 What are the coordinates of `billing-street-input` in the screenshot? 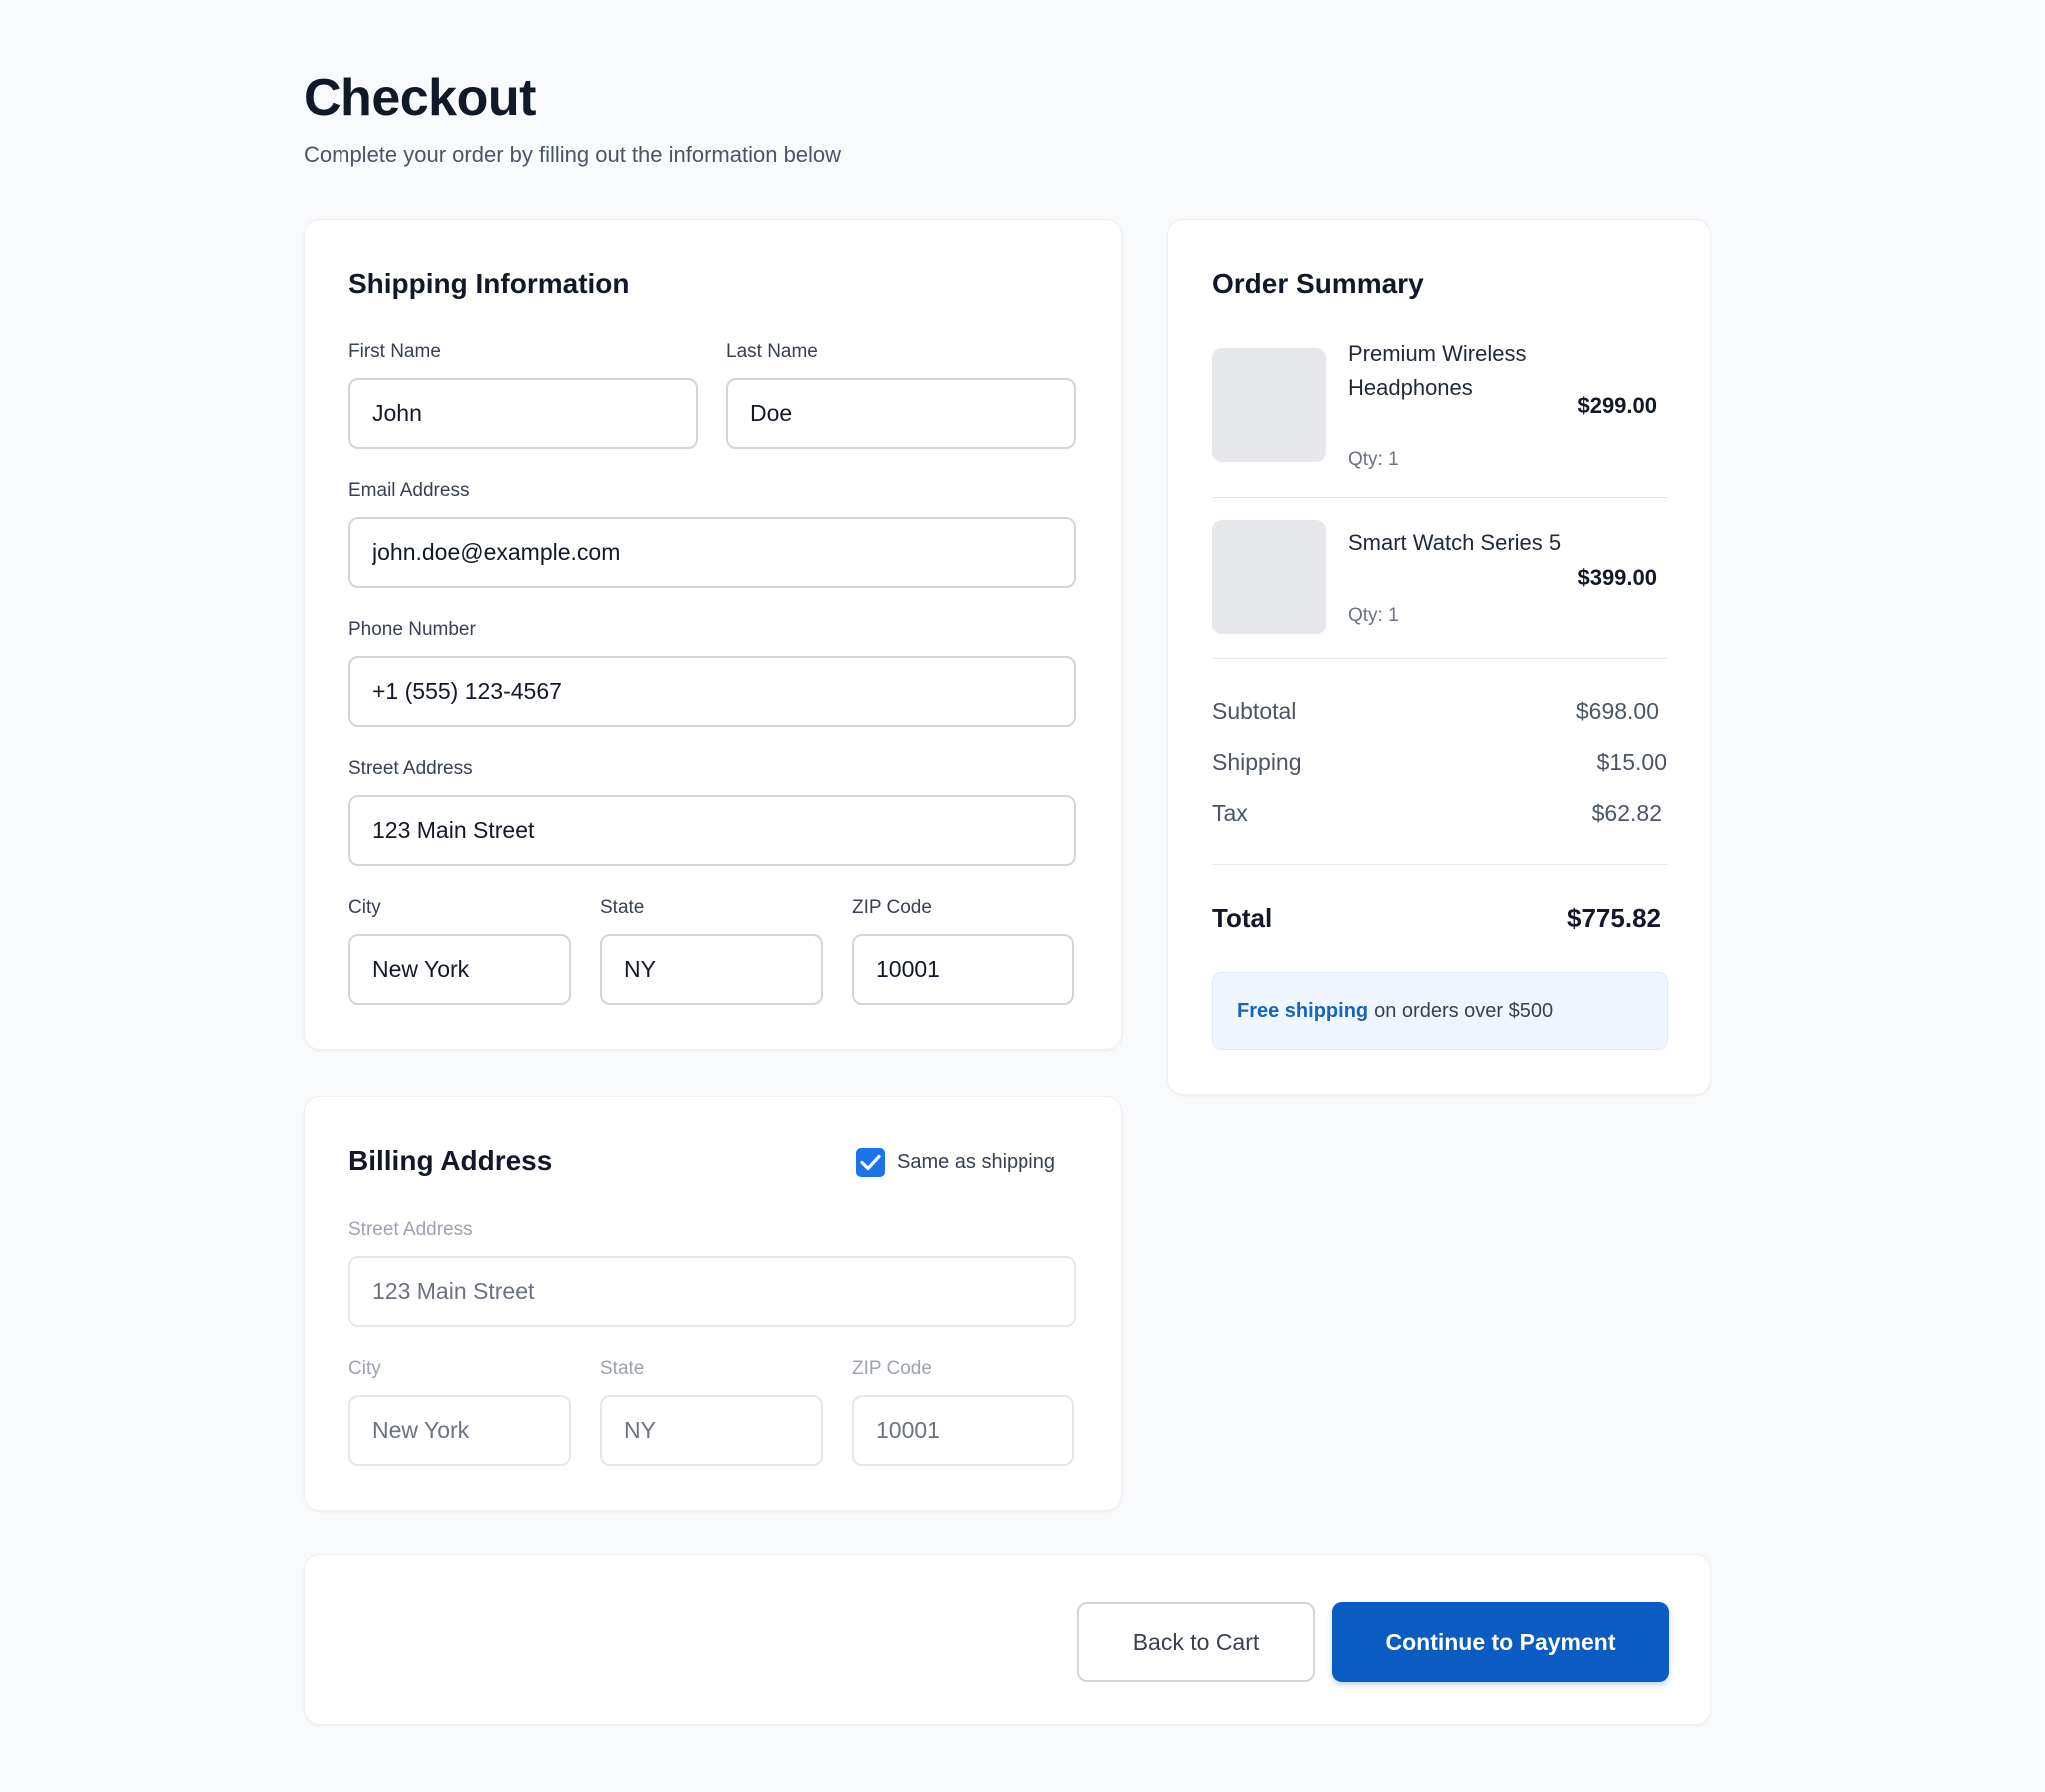 It's located at (712, 1291).